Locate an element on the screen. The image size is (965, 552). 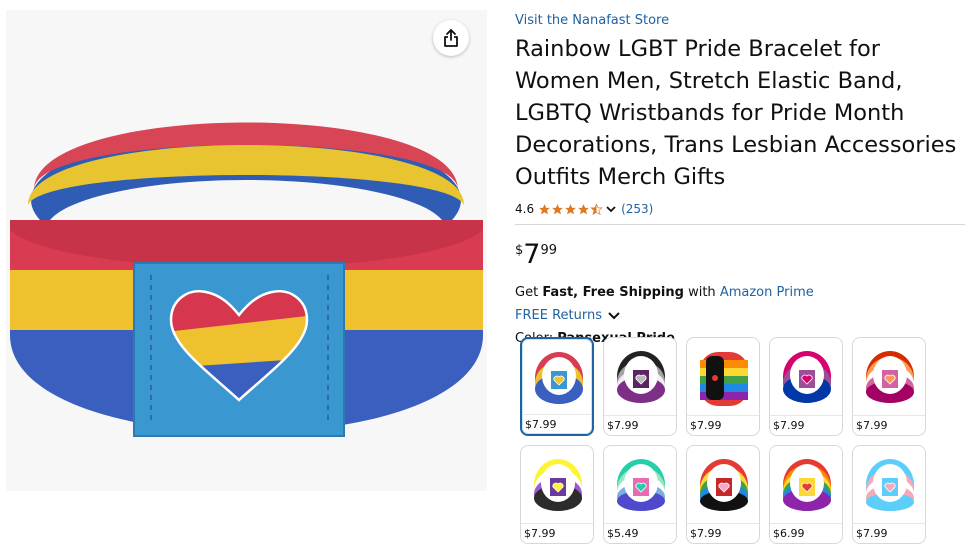
free-returns-label: FREE Returns is located at coordinates (558, 315).